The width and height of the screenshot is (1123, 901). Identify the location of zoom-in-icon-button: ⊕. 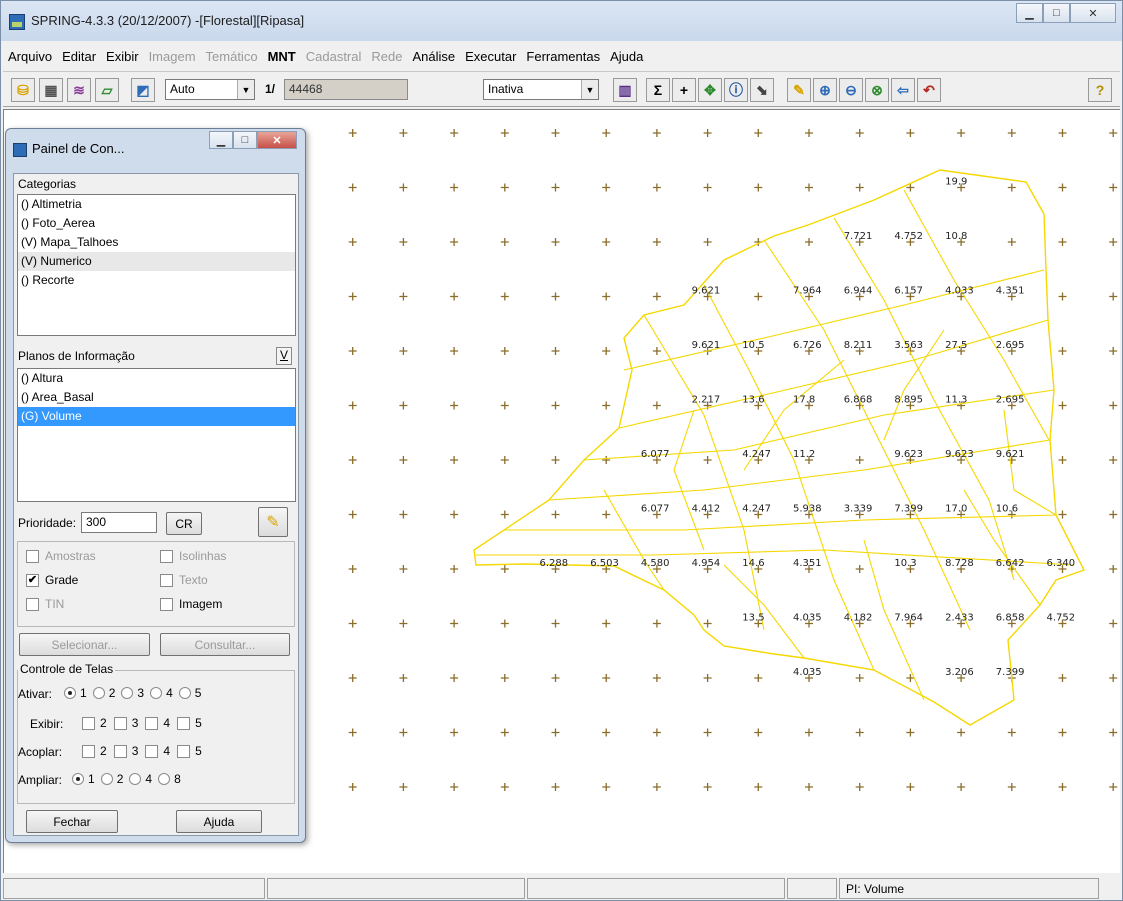
(825, 90).